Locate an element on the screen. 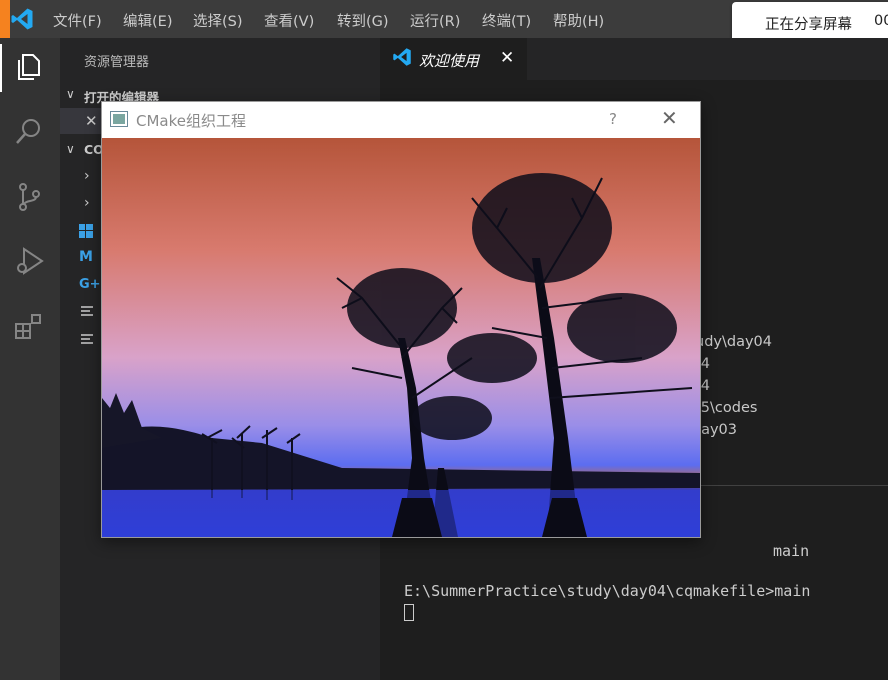 The image size is (888, 680). vscode-logo-icon is located at coordinates (22, 19).